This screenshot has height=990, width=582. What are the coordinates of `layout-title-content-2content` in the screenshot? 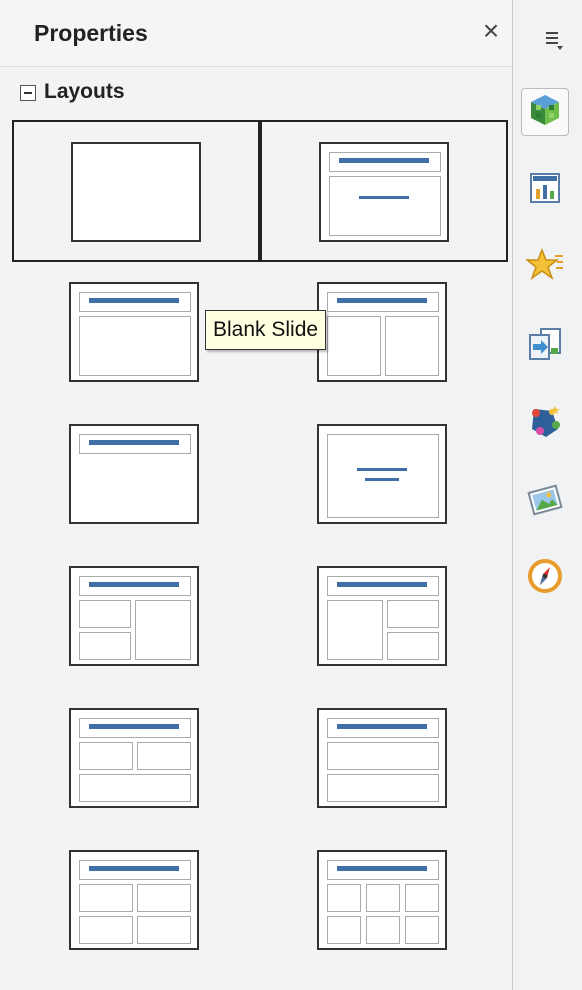 It's located at (384, 617).